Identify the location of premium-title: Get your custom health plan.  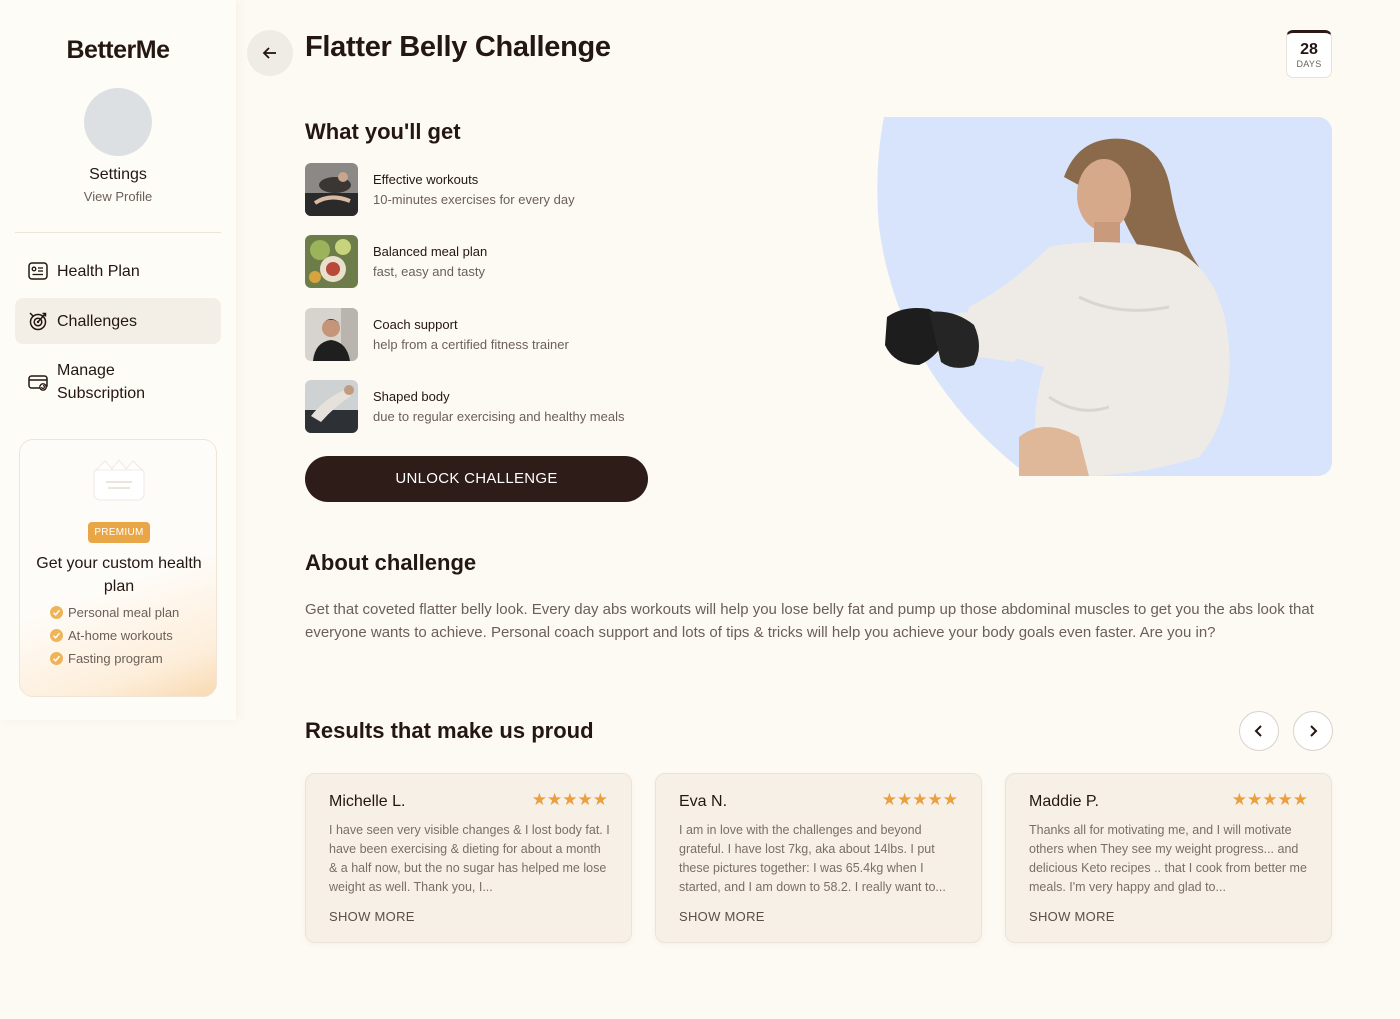
(119, 575).